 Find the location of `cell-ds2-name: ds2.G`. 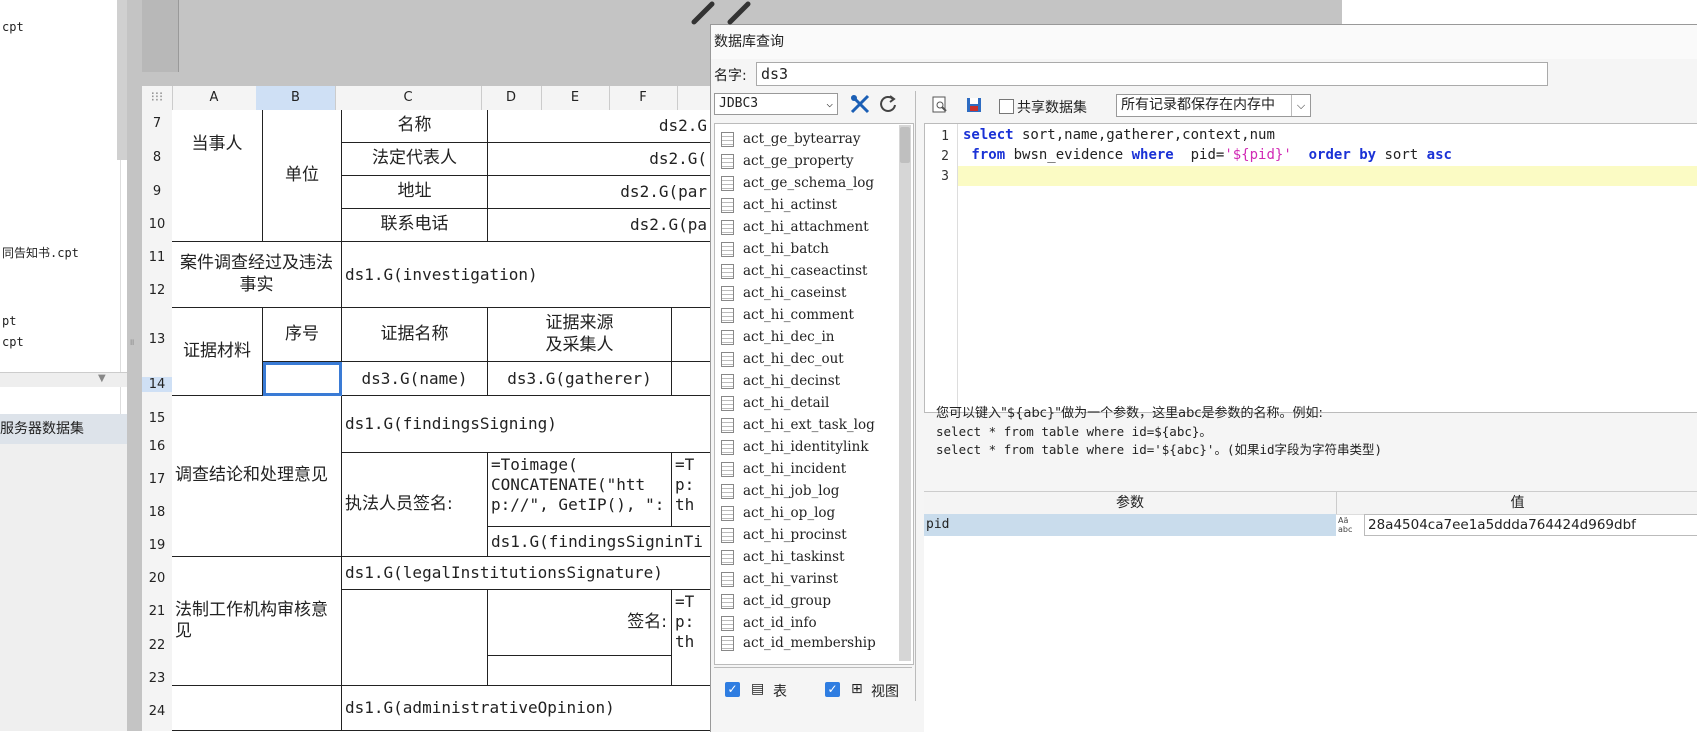

cell-ds2-name: ds2.G is located at coordinates (600, 126).